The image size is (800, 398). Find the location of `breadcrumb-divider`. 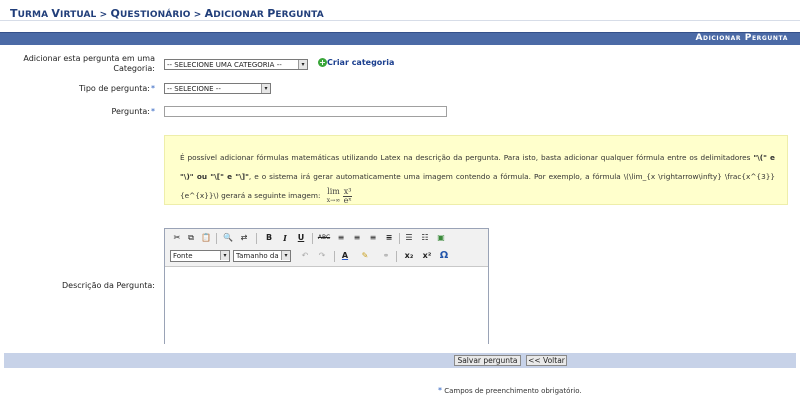

breadcrumb-divider is located at coordinates (400, 20).